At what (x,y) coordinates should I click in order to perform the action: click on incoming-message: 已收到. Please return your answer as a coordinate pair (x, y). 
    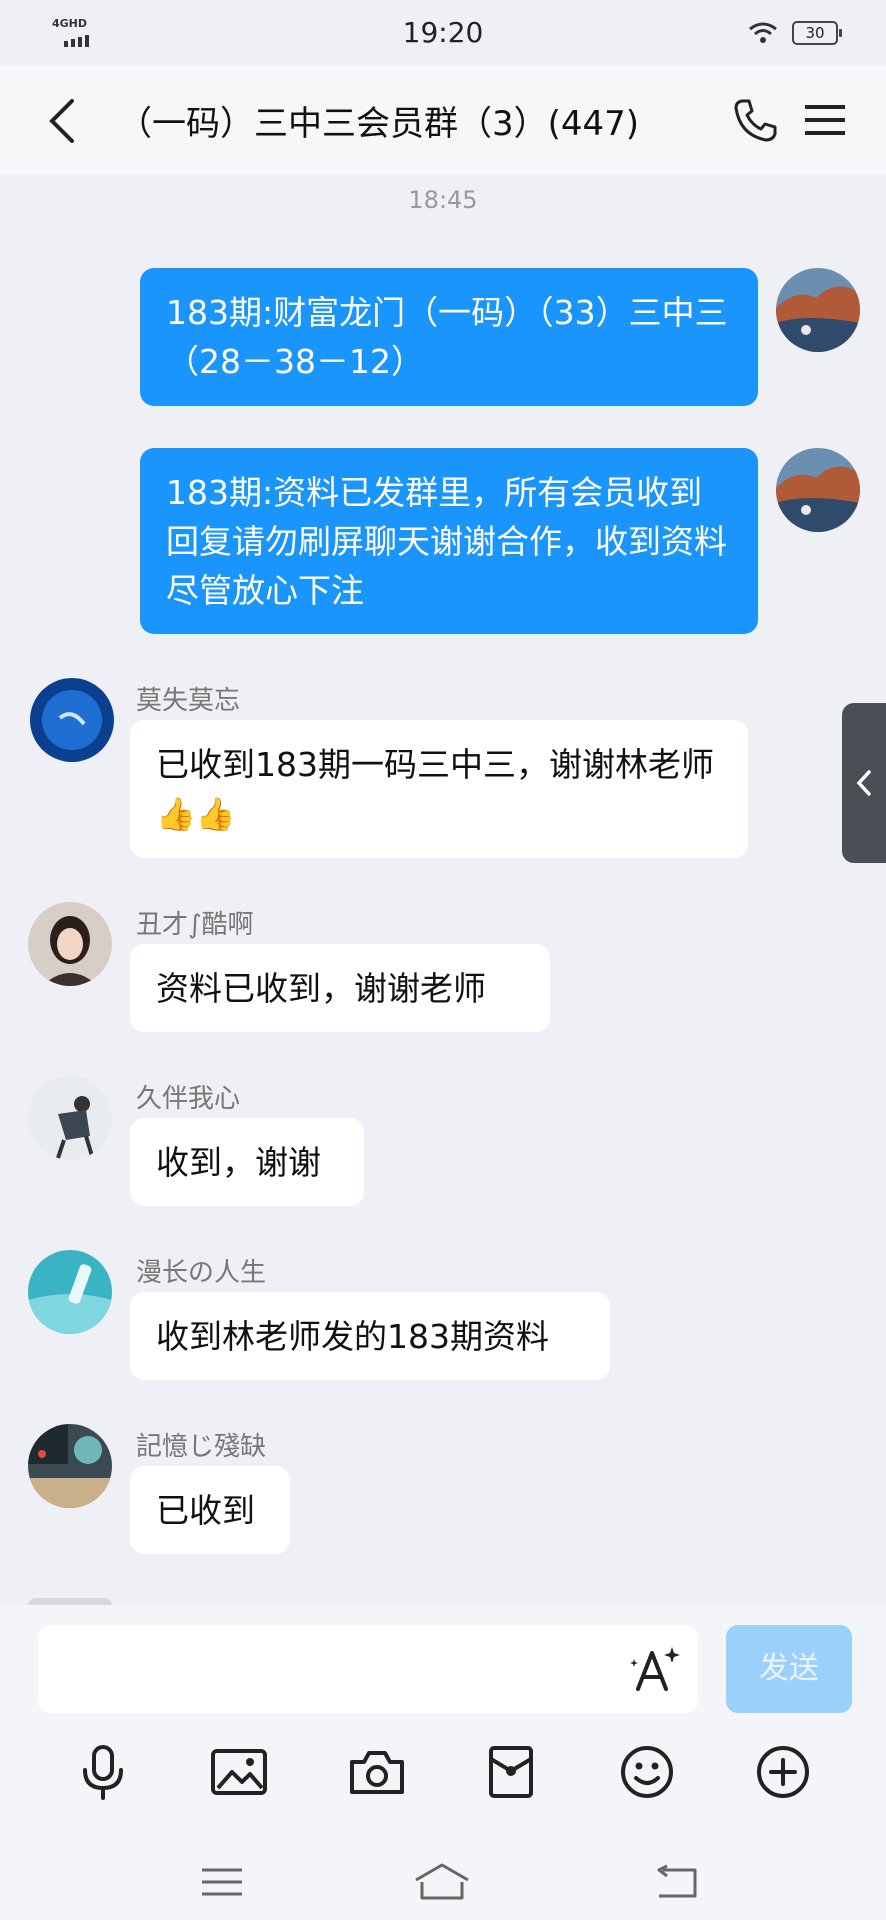
    Looking at the image, I should click on (210, 1510).